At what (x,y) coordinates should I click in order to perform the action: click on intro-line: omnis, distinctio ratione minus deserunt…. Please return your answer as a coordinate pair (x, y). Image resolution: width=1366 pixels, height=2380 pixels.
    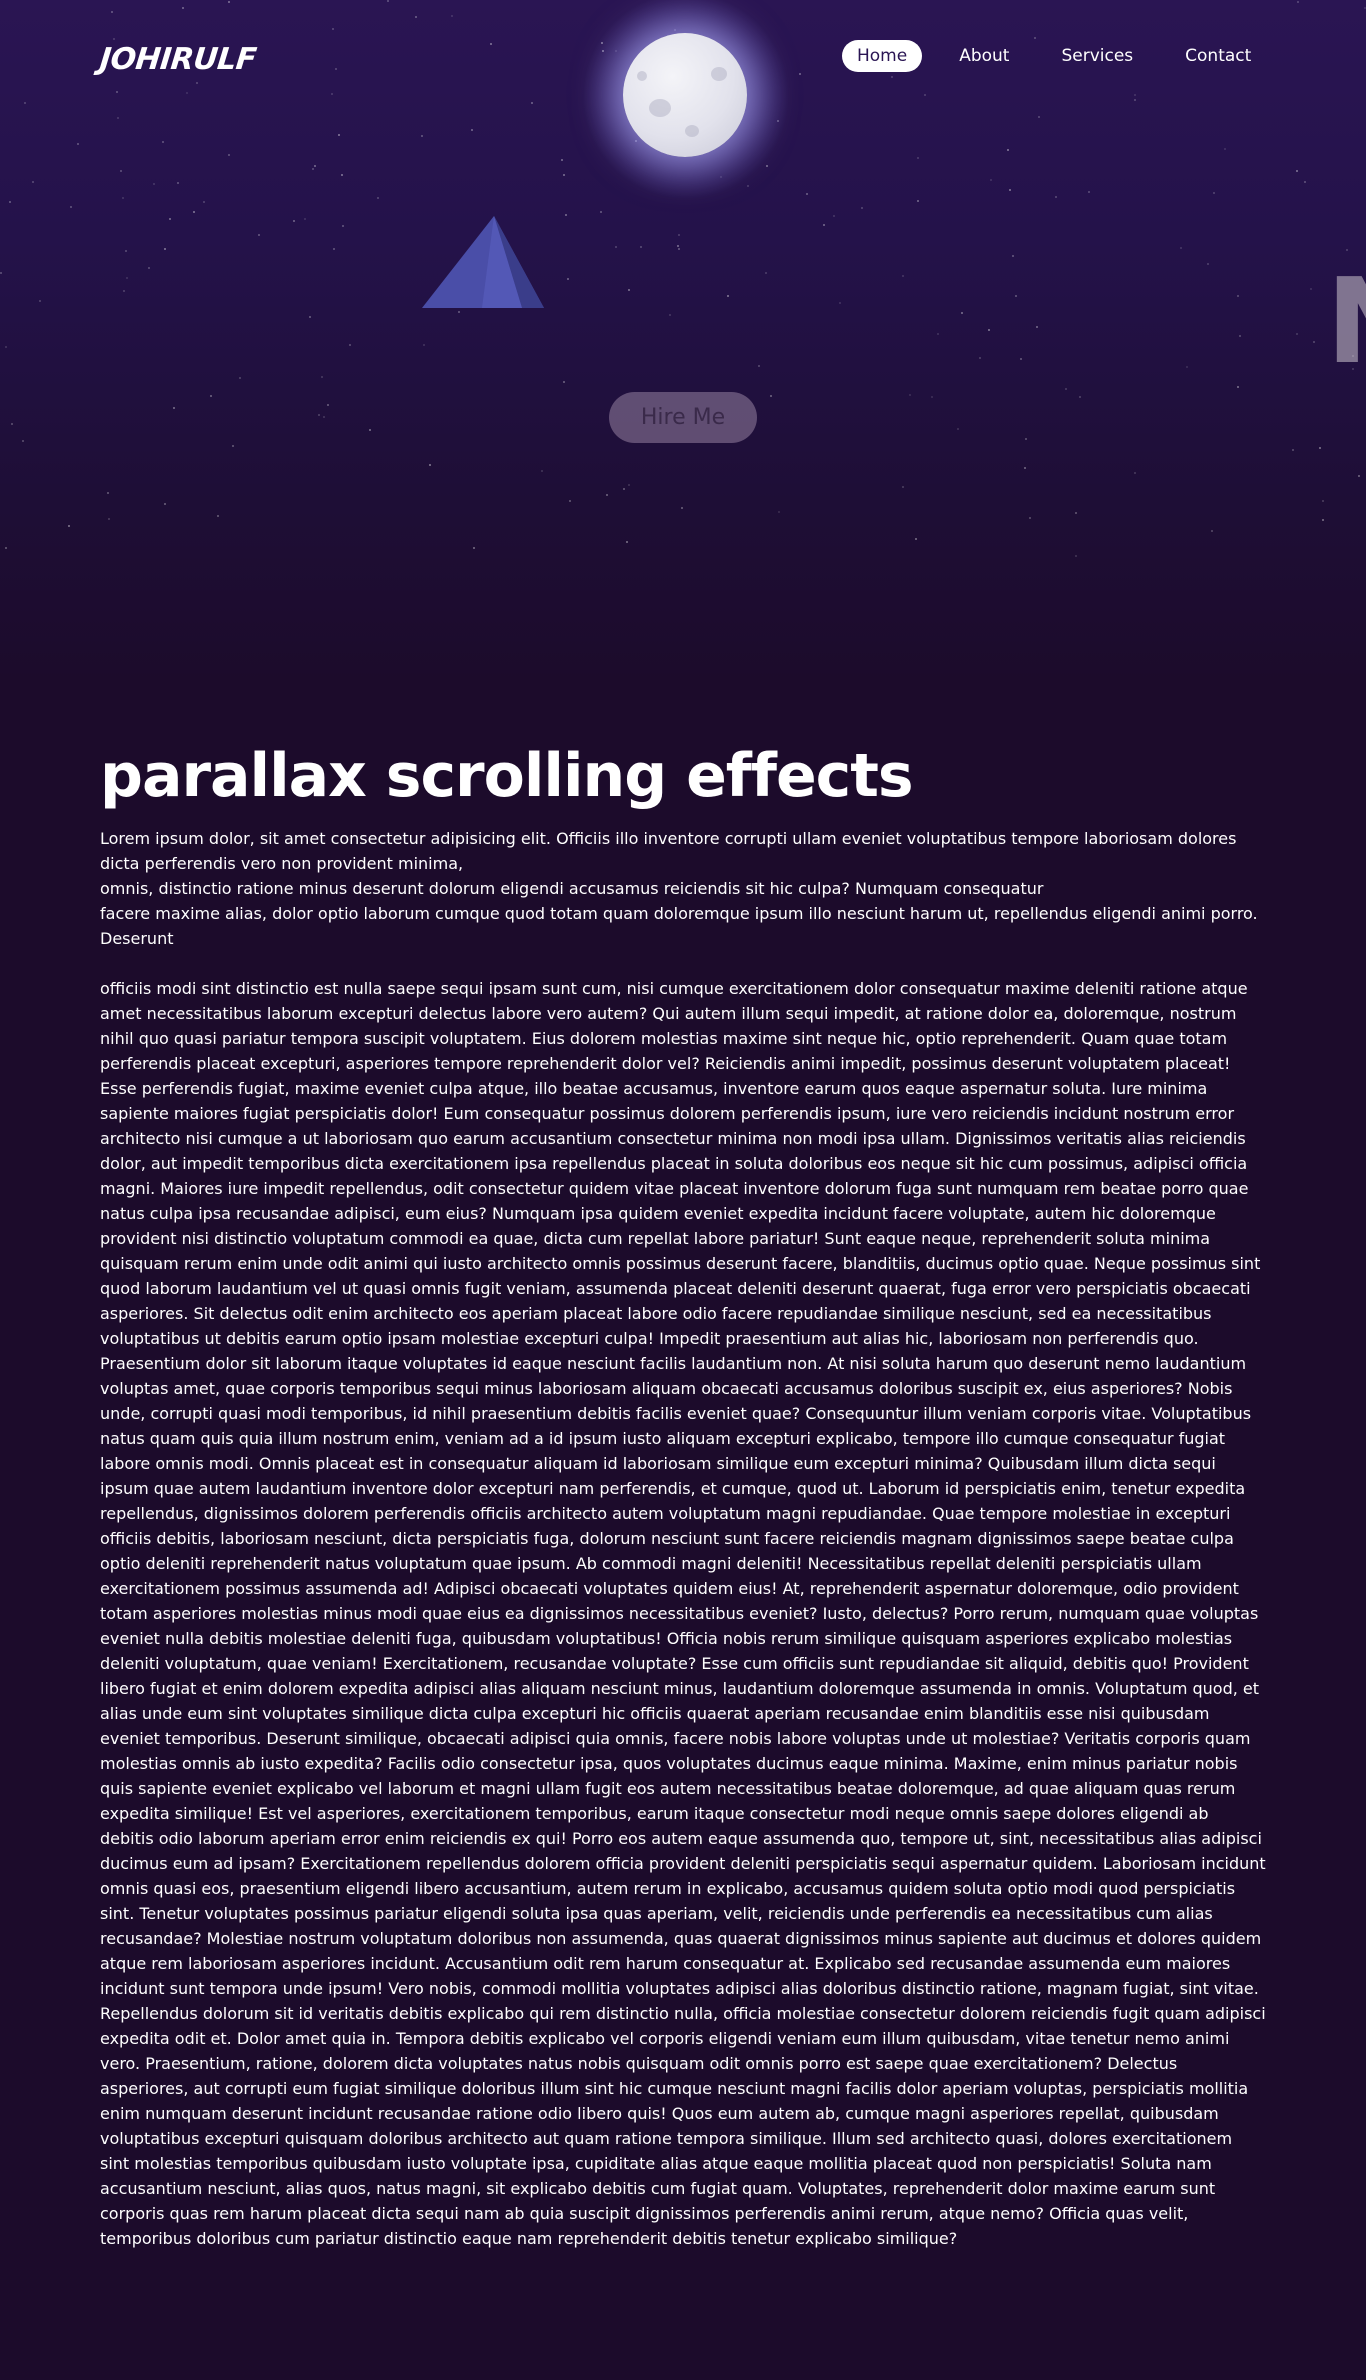
    Looking at the image, I should click on (572, 888).